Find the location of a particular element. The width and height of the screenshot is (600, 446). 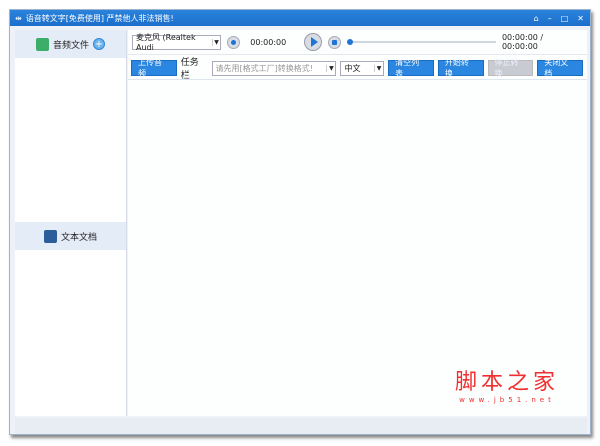

watermark: 脚本之家 www.jb51.net is located at coordinates (507, 384).